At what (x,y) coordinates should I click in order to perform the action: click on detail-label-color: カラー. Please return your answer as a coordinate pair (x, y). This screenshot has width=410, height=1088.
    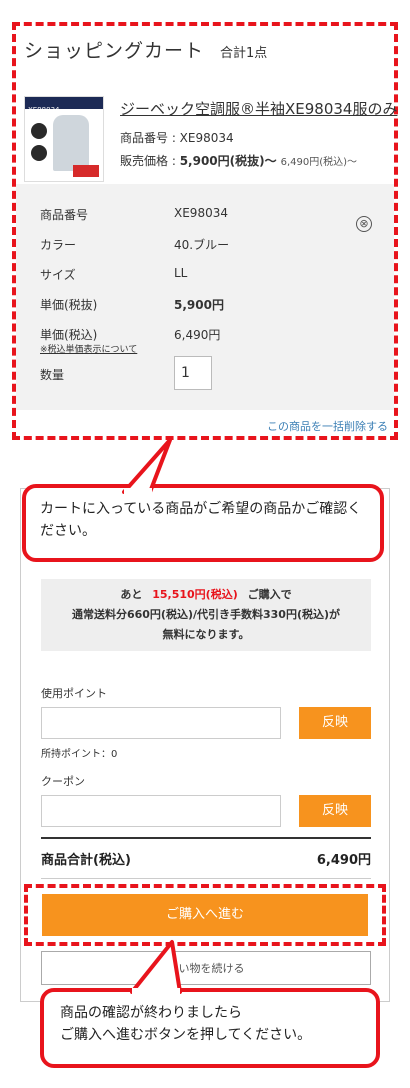
    Looking at the image, I should click on (58, 245).